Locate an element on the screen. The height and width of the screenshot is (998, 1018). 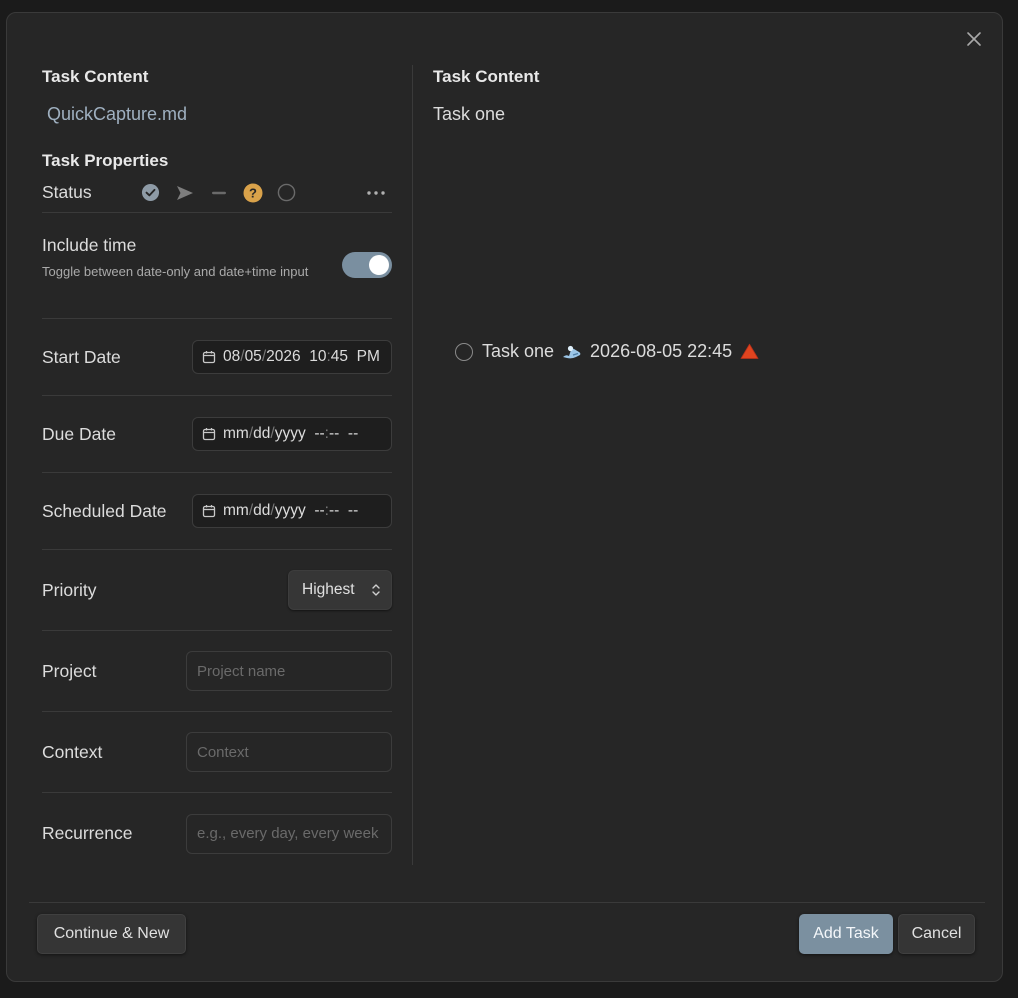
close-icon is located at coordinates (974, 39).